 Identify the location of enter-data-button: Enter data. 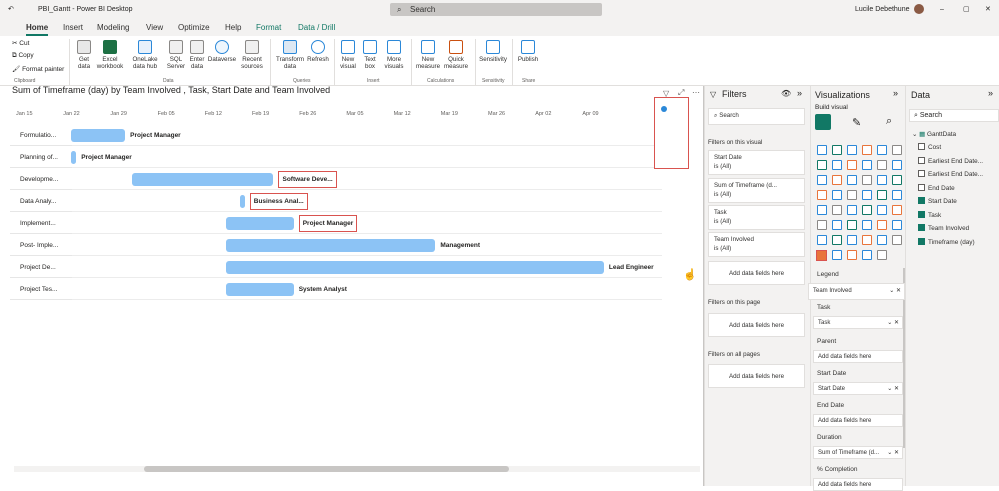
(197, 55).